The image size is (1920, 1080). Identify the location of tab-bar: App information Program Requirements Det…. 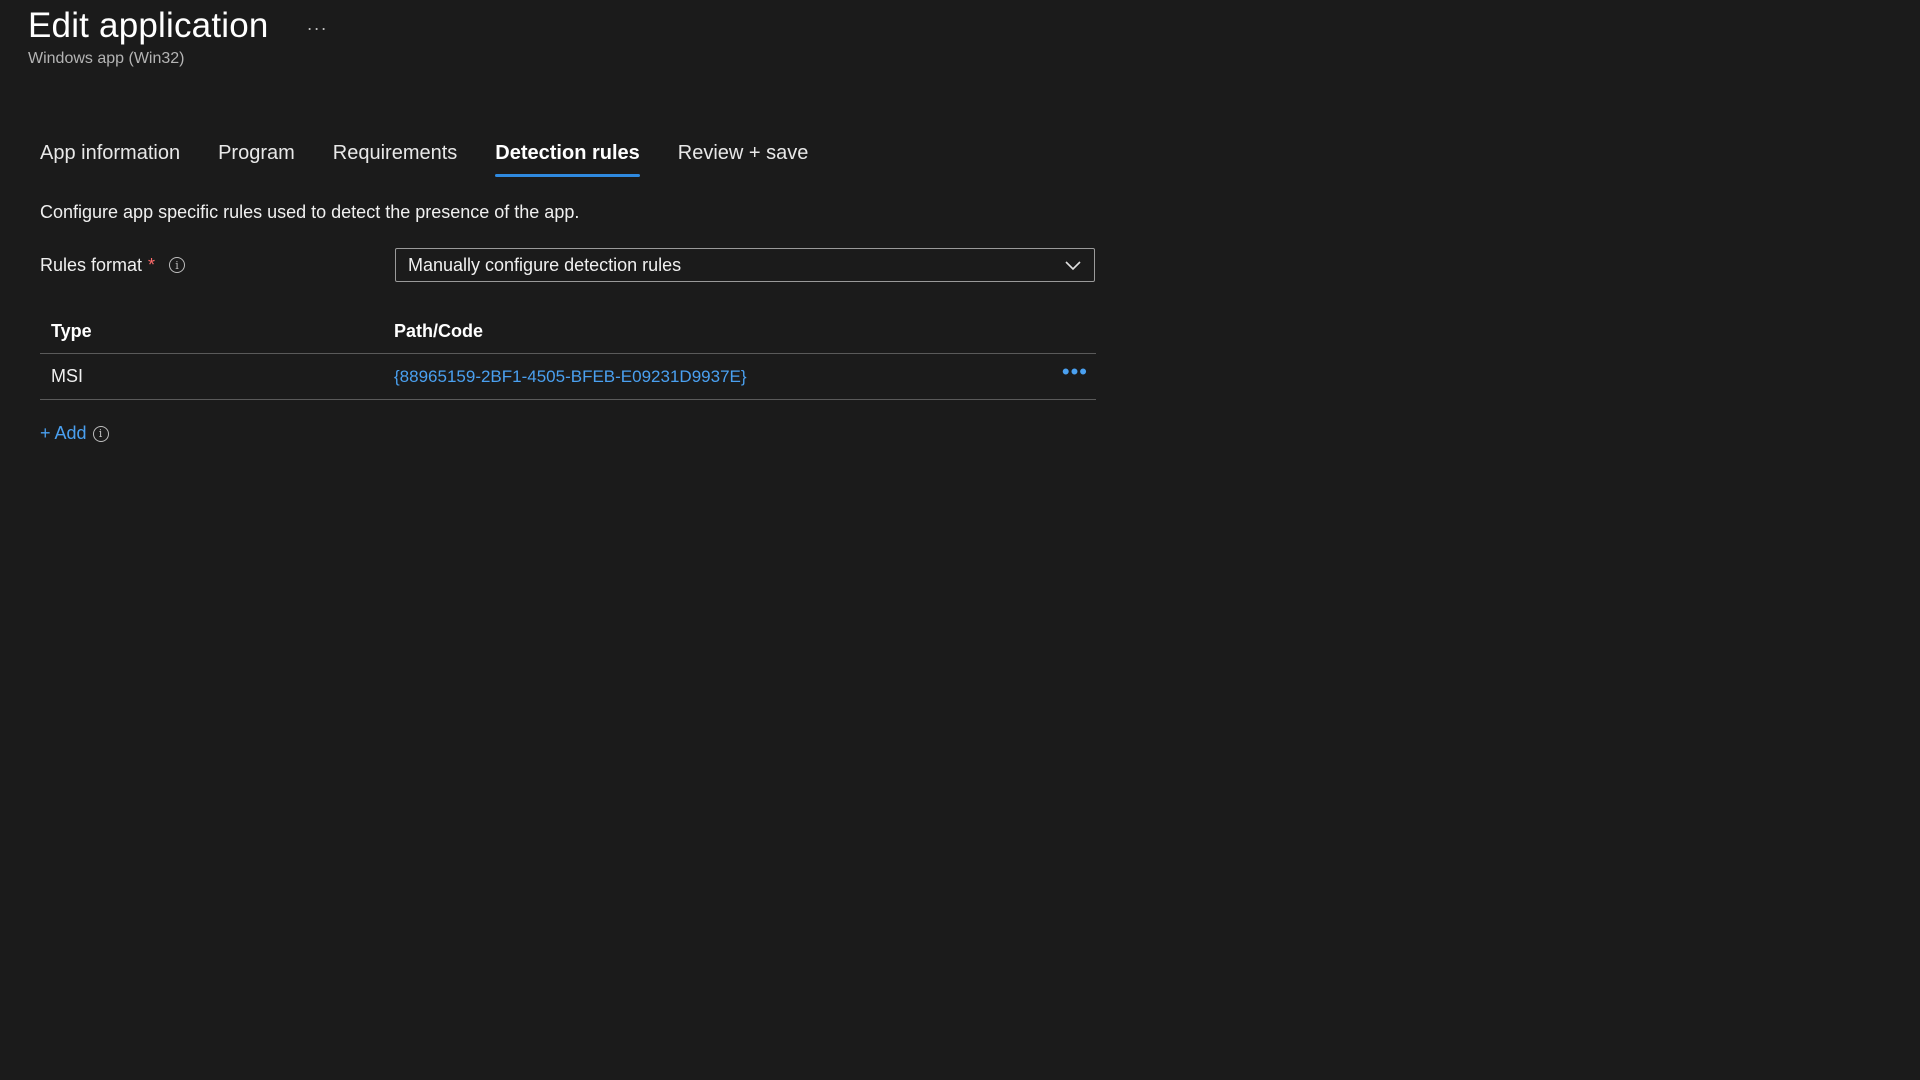
(443, 159).